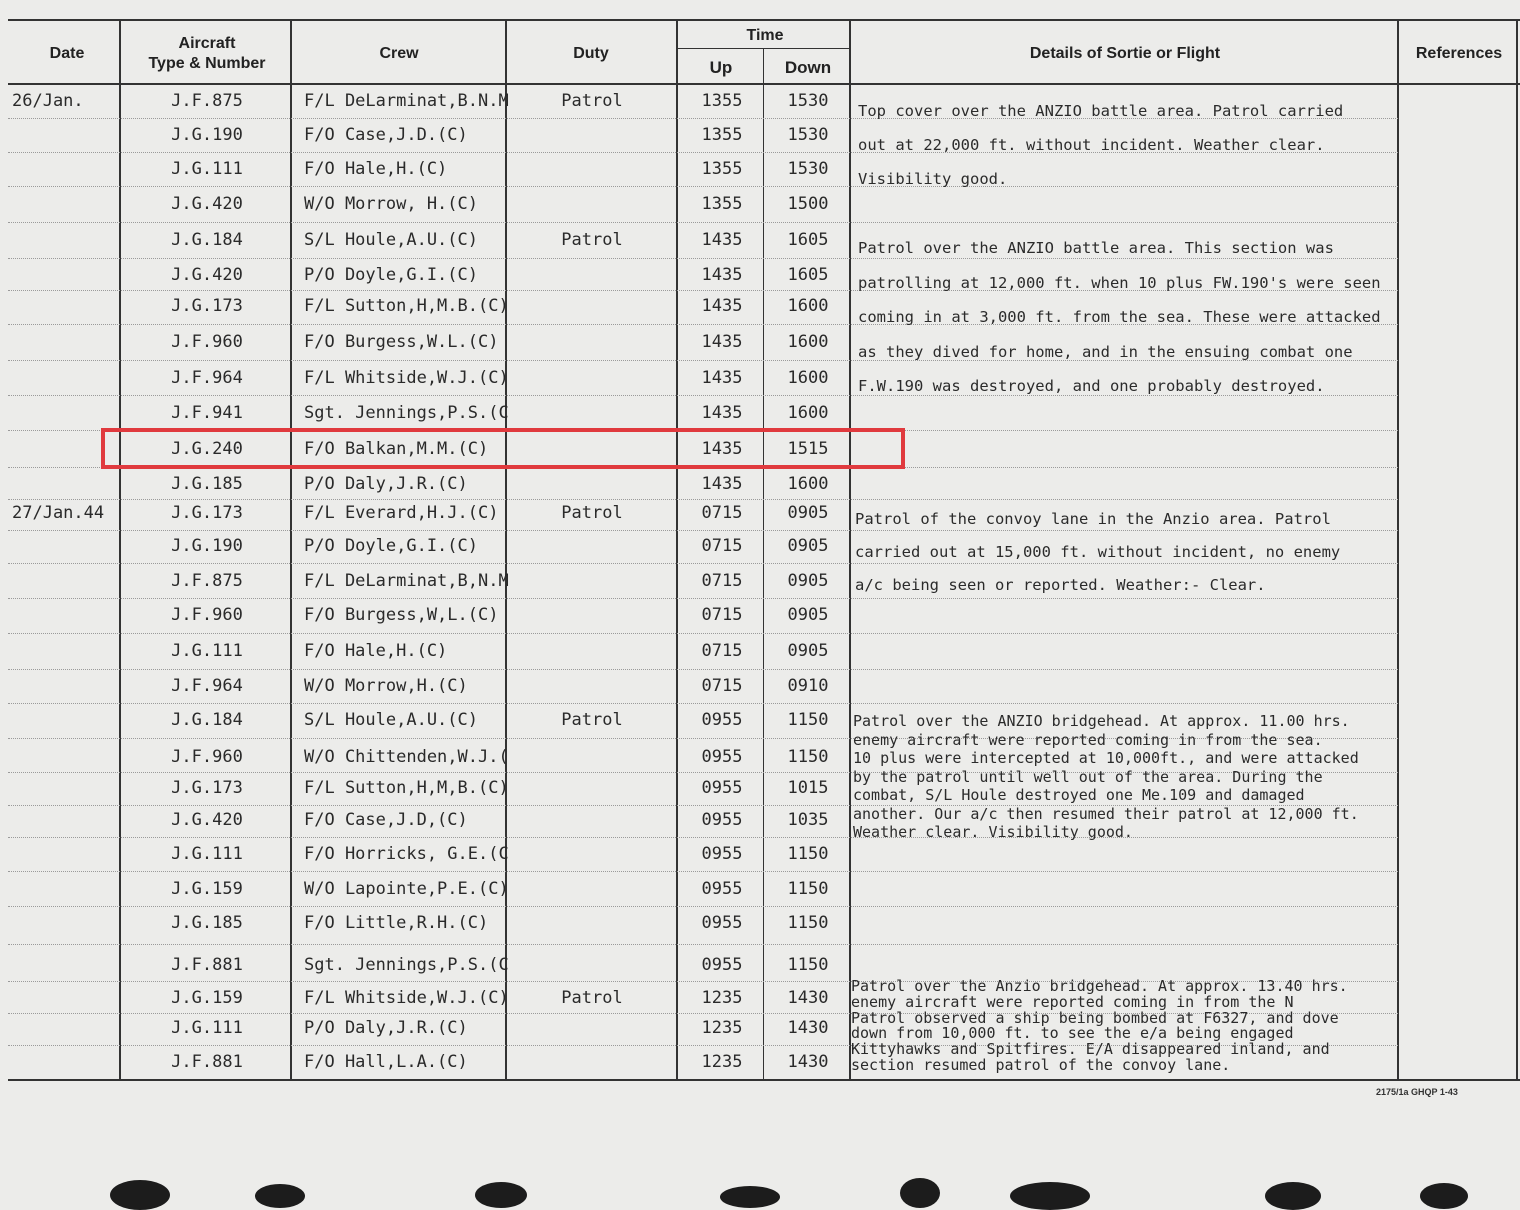  I want to click on crew-cell: Sgt. Jennings,P.S.(C), so click(406, 965).